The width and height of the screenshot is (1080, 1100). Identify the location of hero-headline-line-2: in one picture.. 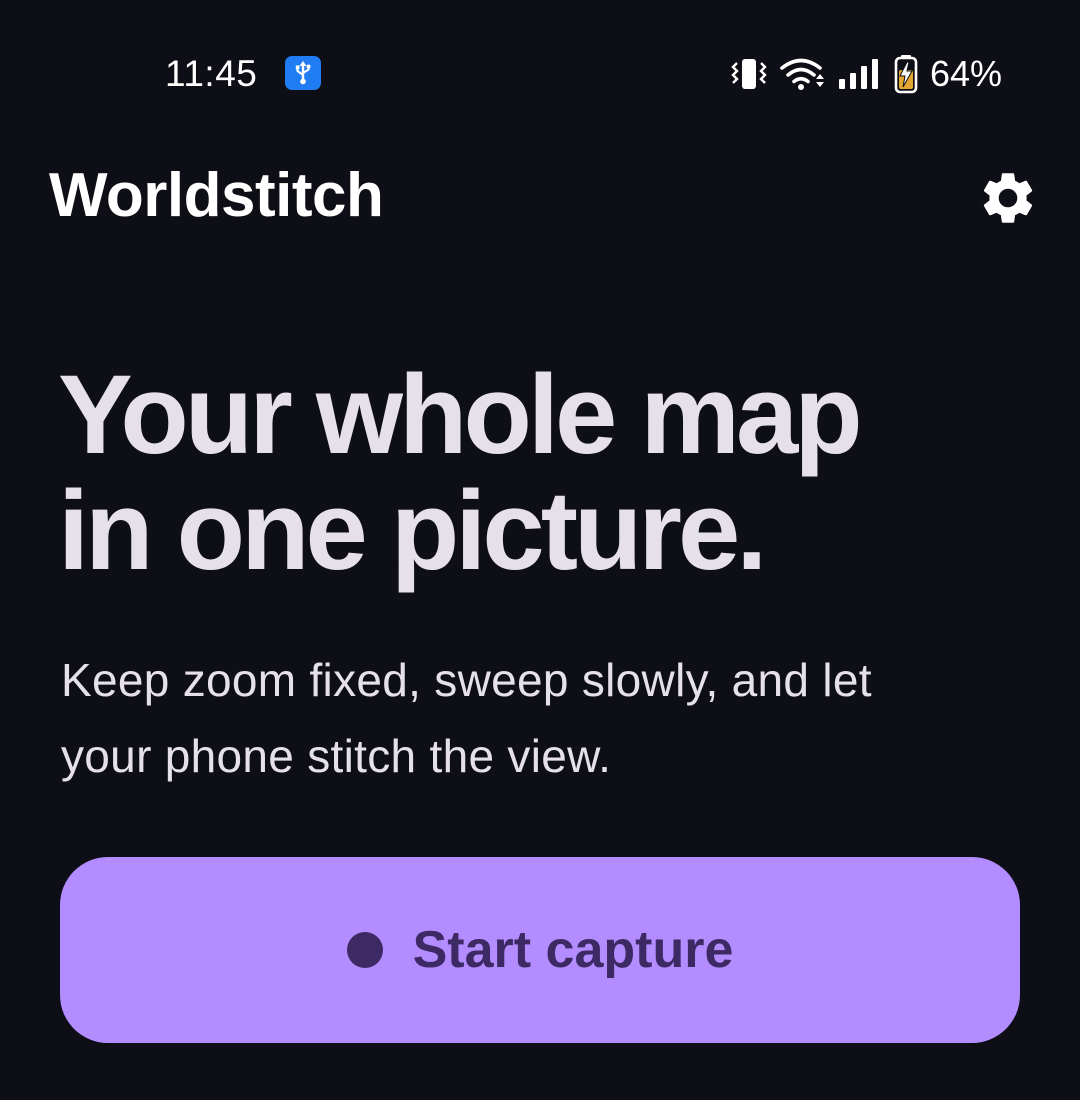
(412, 530).